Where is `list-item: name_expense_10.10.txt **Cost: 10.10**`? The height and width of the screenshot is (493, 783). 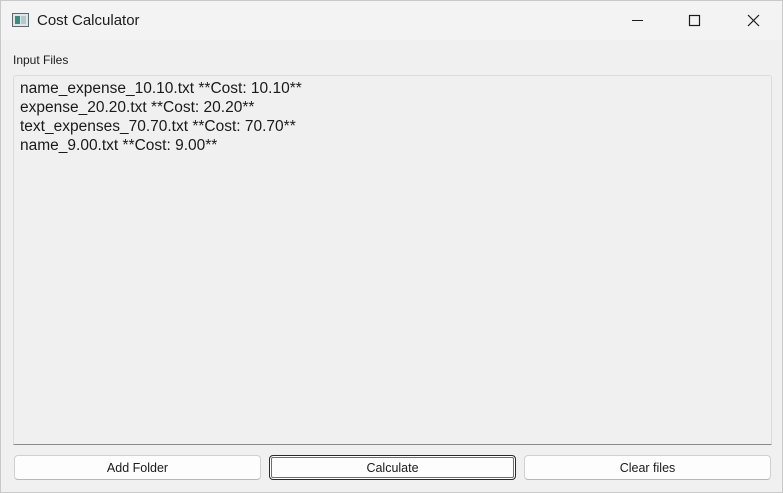 list-item: name_expense_10.10.txt **Cost: 10.10** is located at coordinates (395, 88).